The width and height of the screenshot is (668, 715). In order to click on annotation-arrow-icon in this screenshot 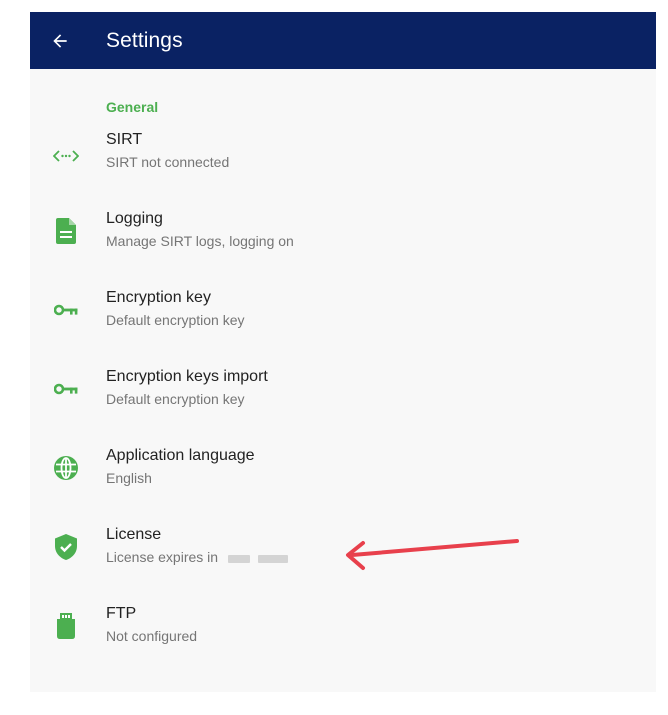, I will do `click(432, 554)`.